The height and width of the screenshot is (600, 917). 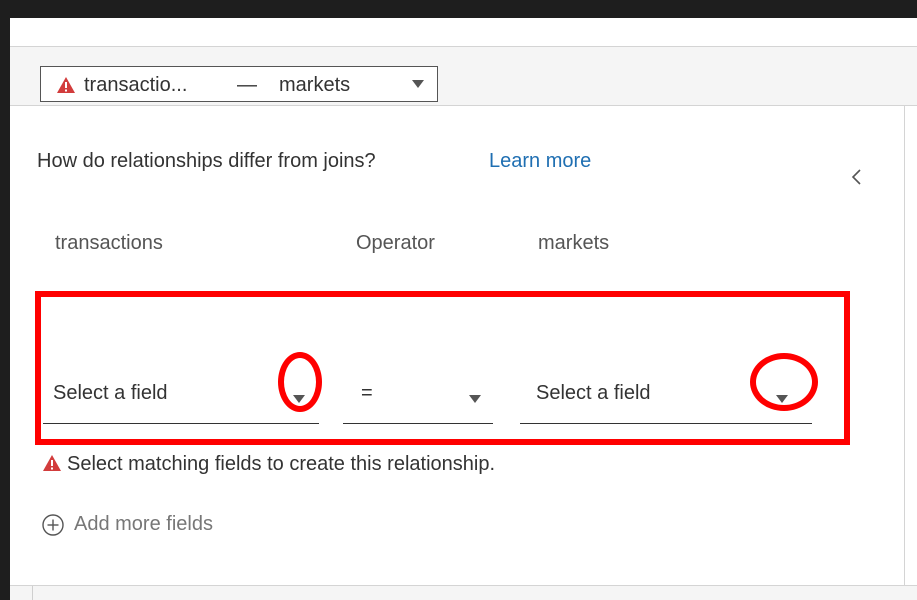 What do you see at coordinates (857, 177) in the screenshot?
I see `chevron-left-icon` at bounding box center [857, 177].